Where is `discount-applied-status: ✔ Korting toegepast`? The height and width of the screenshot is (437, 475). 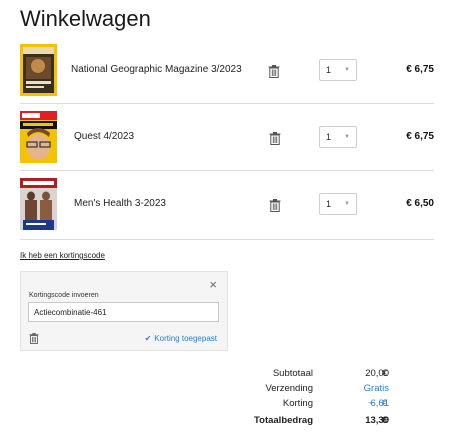
discount-applied-status: ✔ Korting toegepast is located at coordinates (181, 338).